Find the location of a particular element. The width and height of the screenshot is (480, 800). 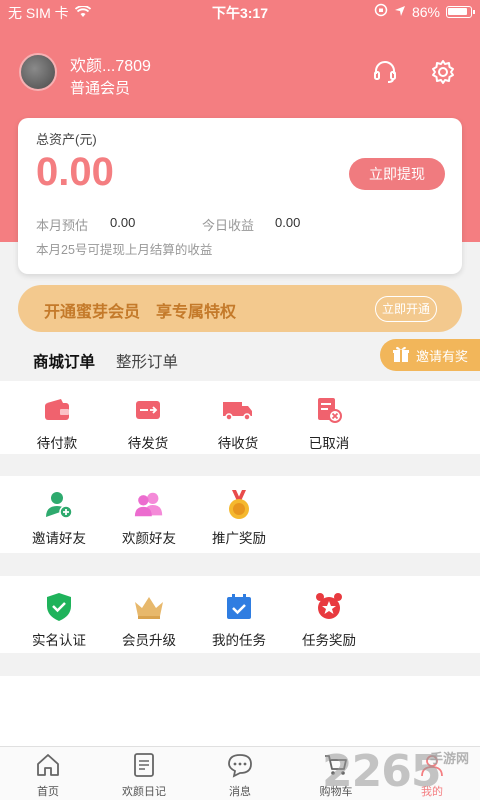

my-tasks-label: 我的任务 is located at coordinates (239, 640).